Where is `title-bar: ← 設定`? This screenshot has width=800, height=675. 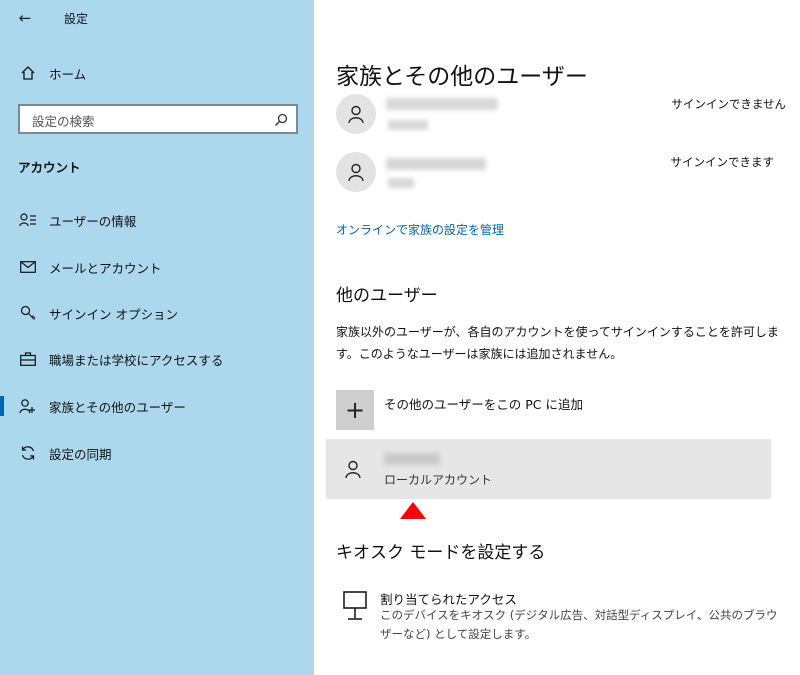
title-bar: ← 設定 is located at coordinates (157, 18).